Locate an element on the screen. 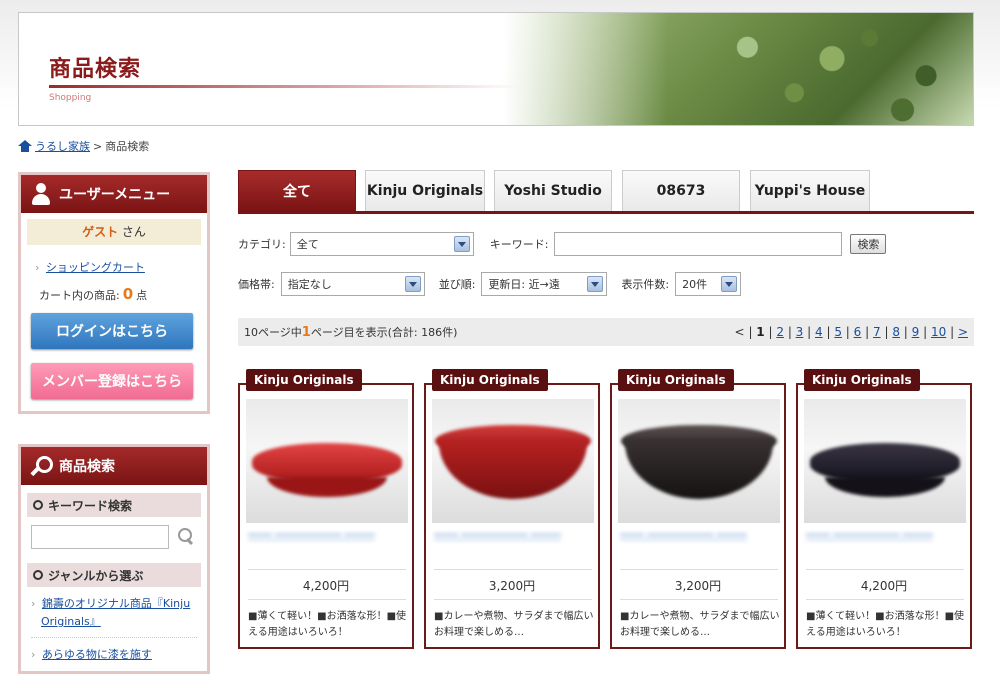  circle-bullet-icon is located at coordinates (38, 575).